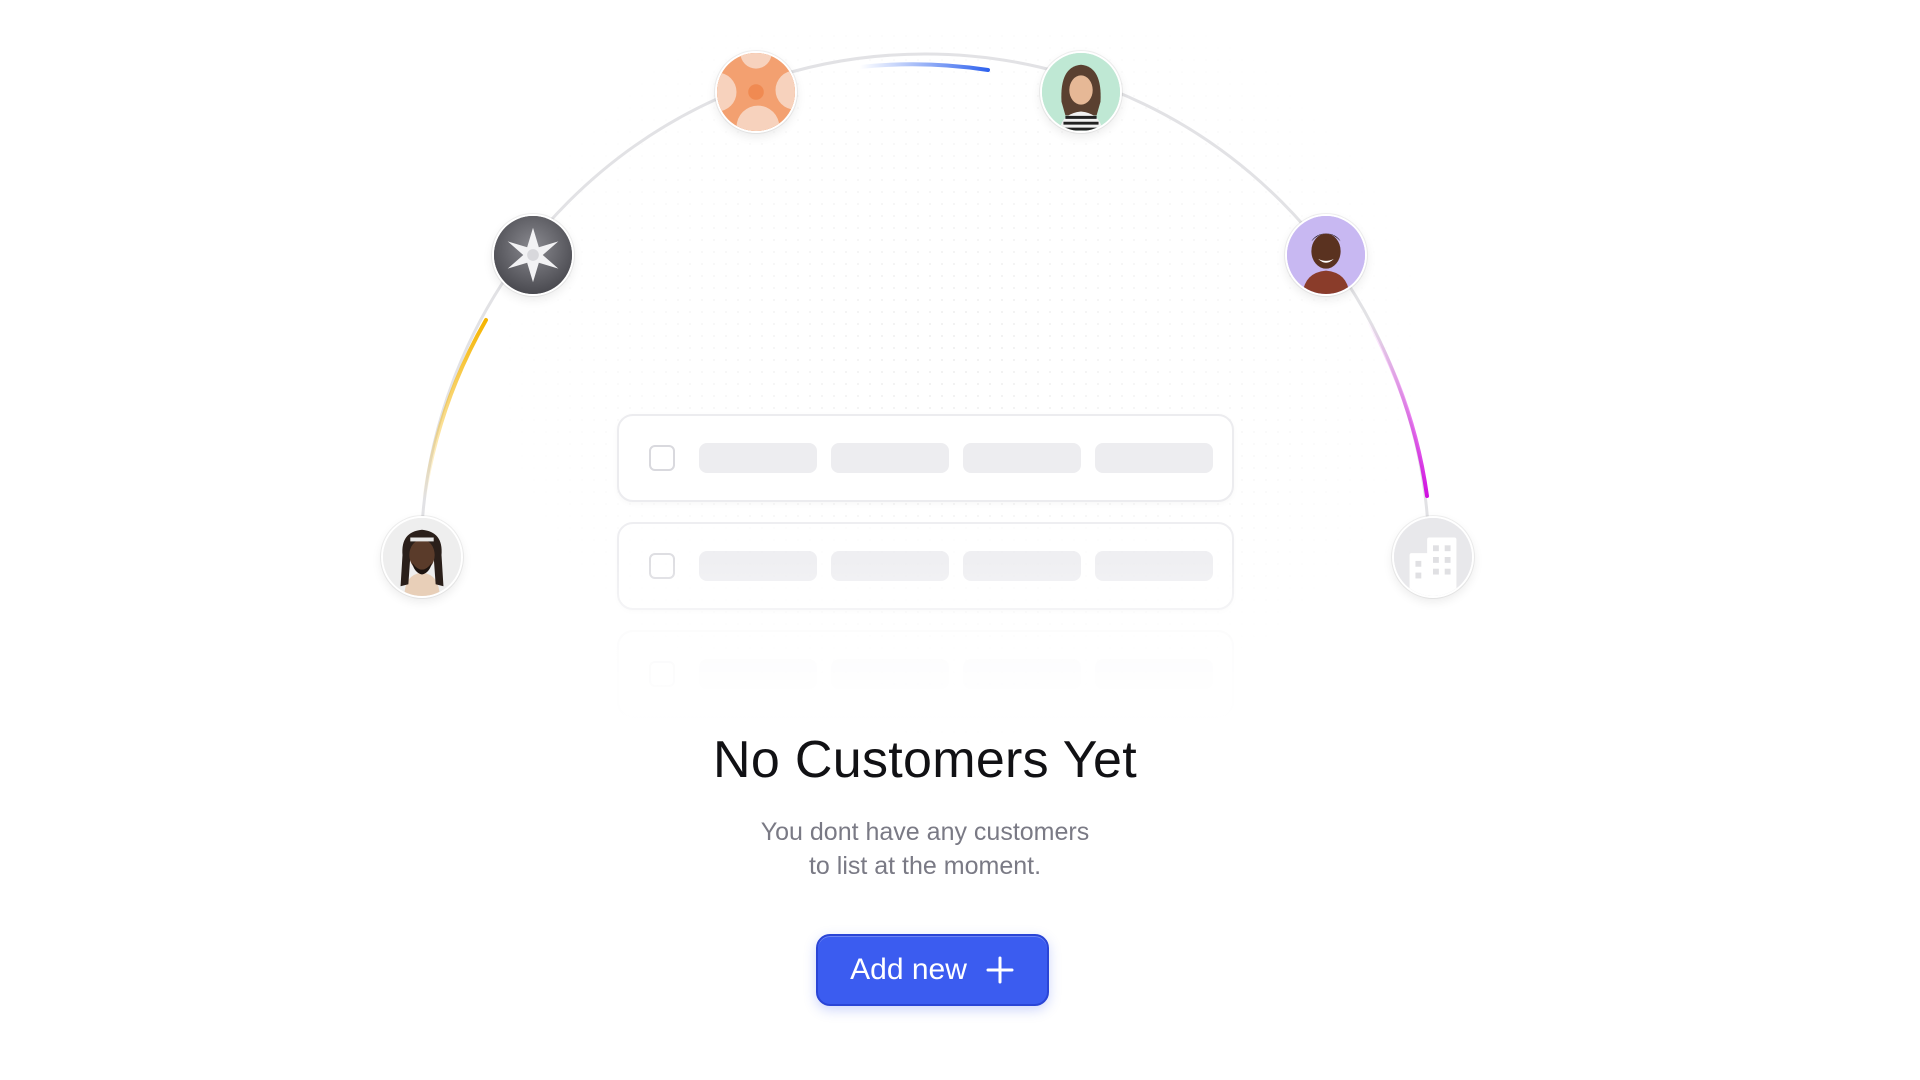  What do you see at coordinates (1326, 255) in the screenshot?
I see `avatar-person-man-smiling` at bounding box center [1326, 255].